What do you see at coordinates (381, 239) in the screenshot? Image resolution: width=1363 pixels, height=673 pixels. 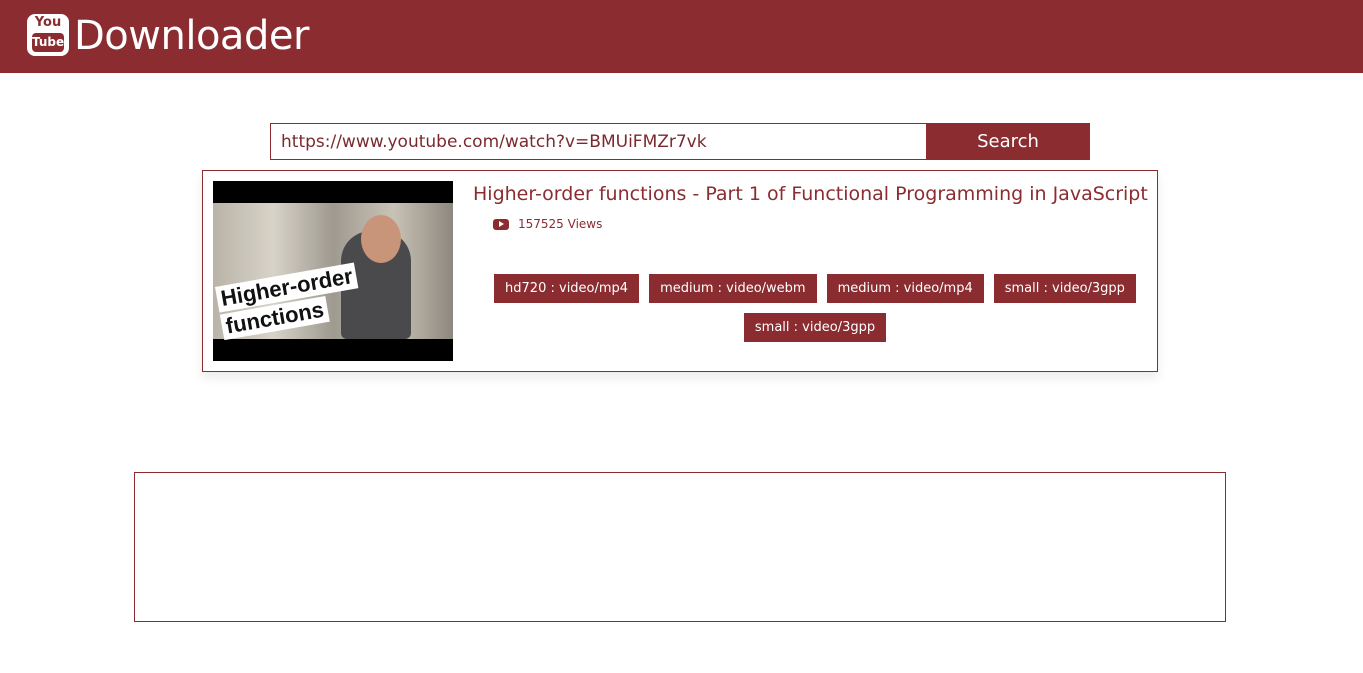 I see `thumbnail-person-head` at bounding box center [381, 239].